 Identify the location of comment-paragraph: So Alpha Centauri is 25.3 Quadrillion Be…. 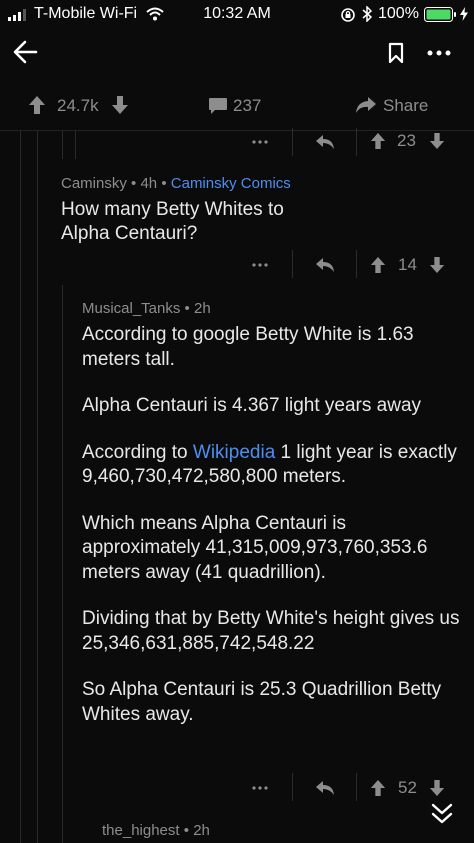
(262, 702).